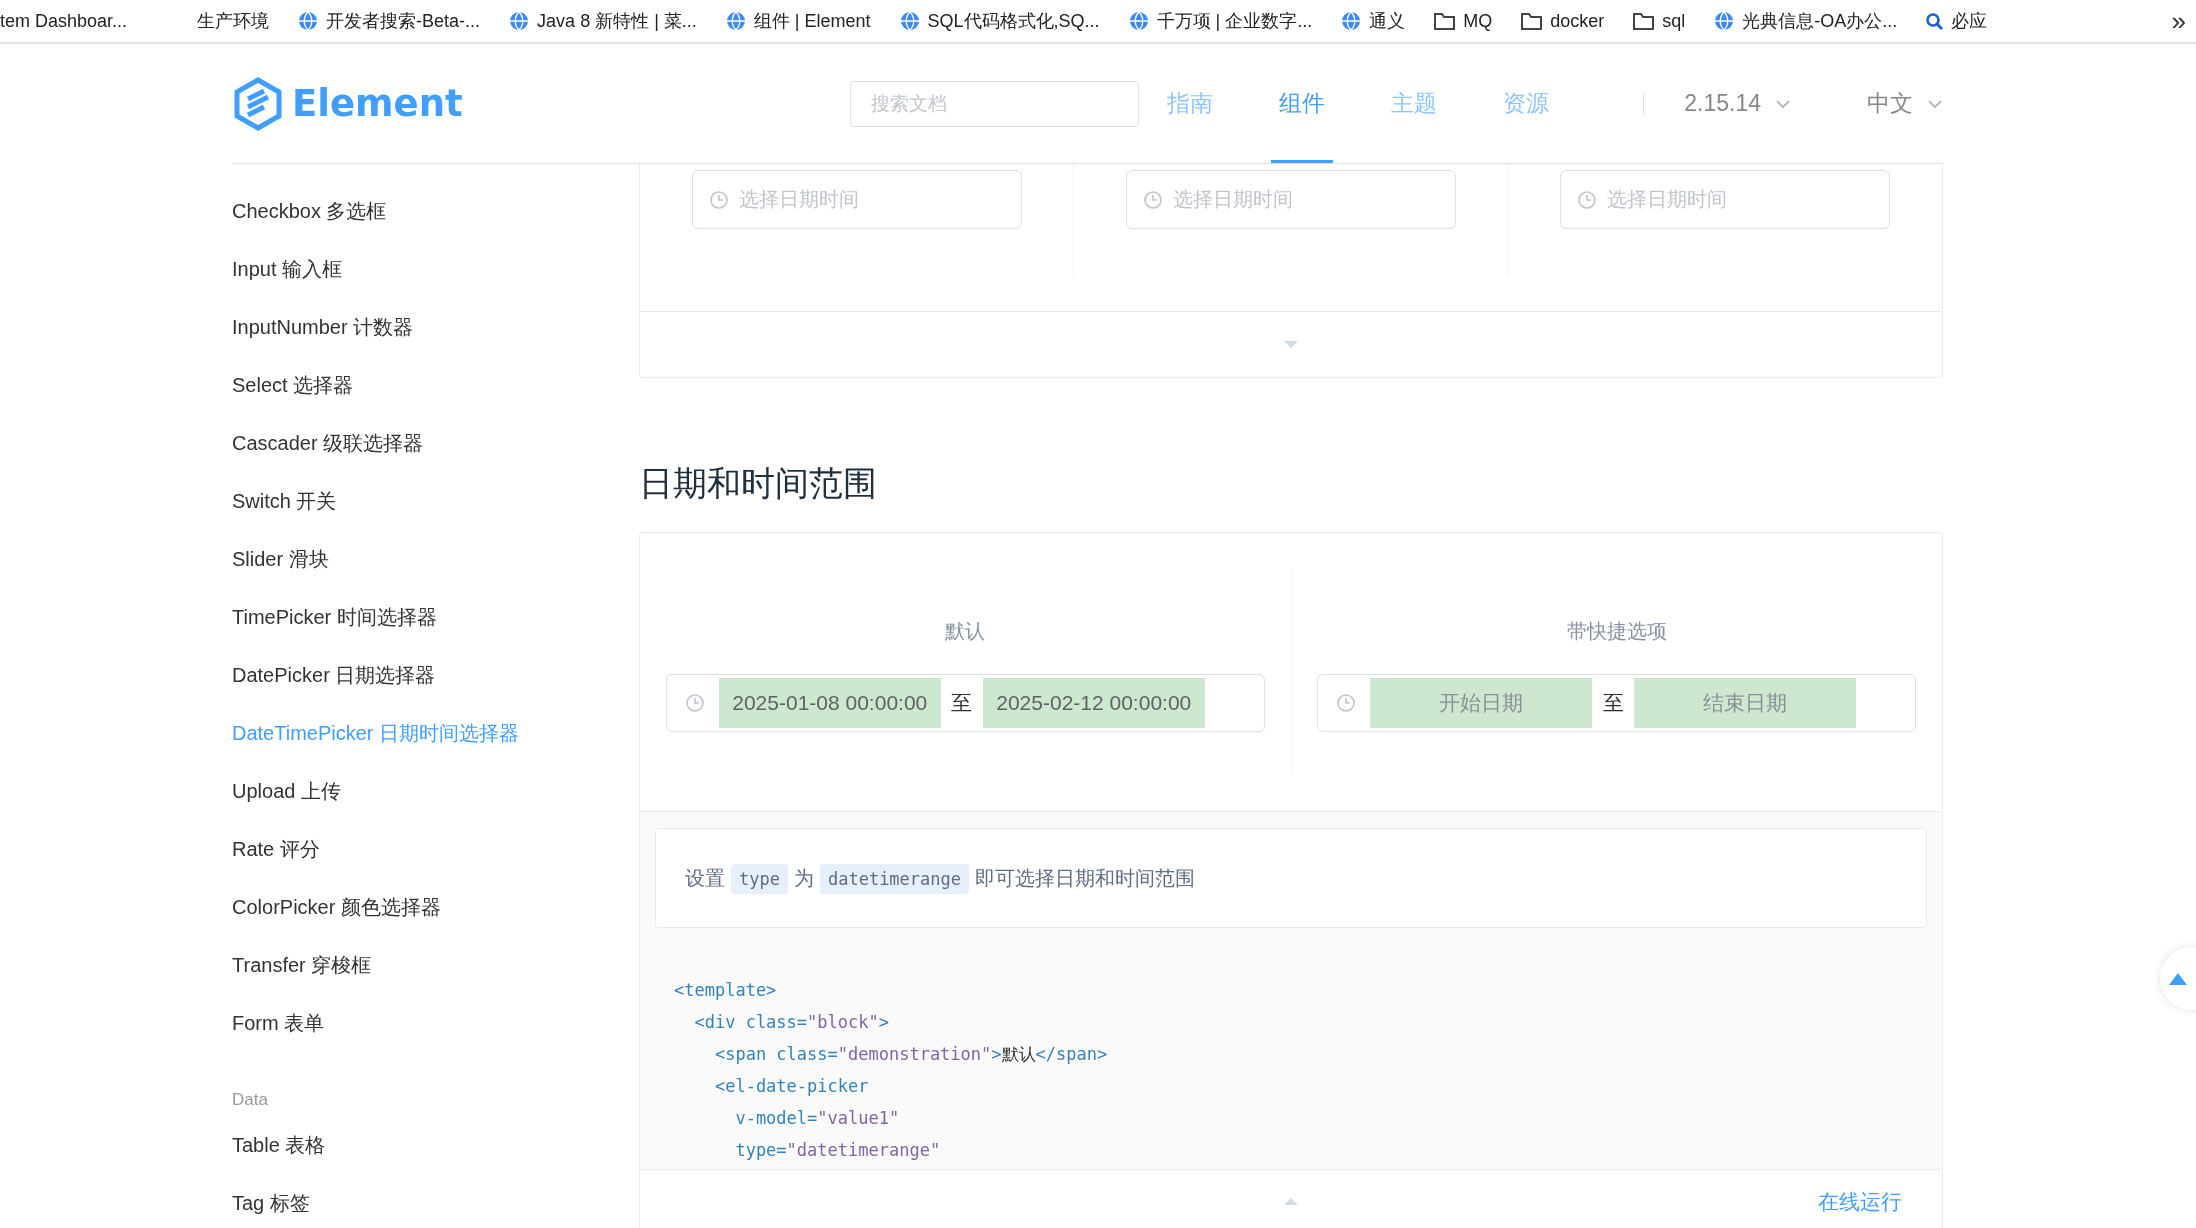  Describe the element at coordinates (1674, 21) in the screenshot. I see `bookmark-link: sql` at that location.